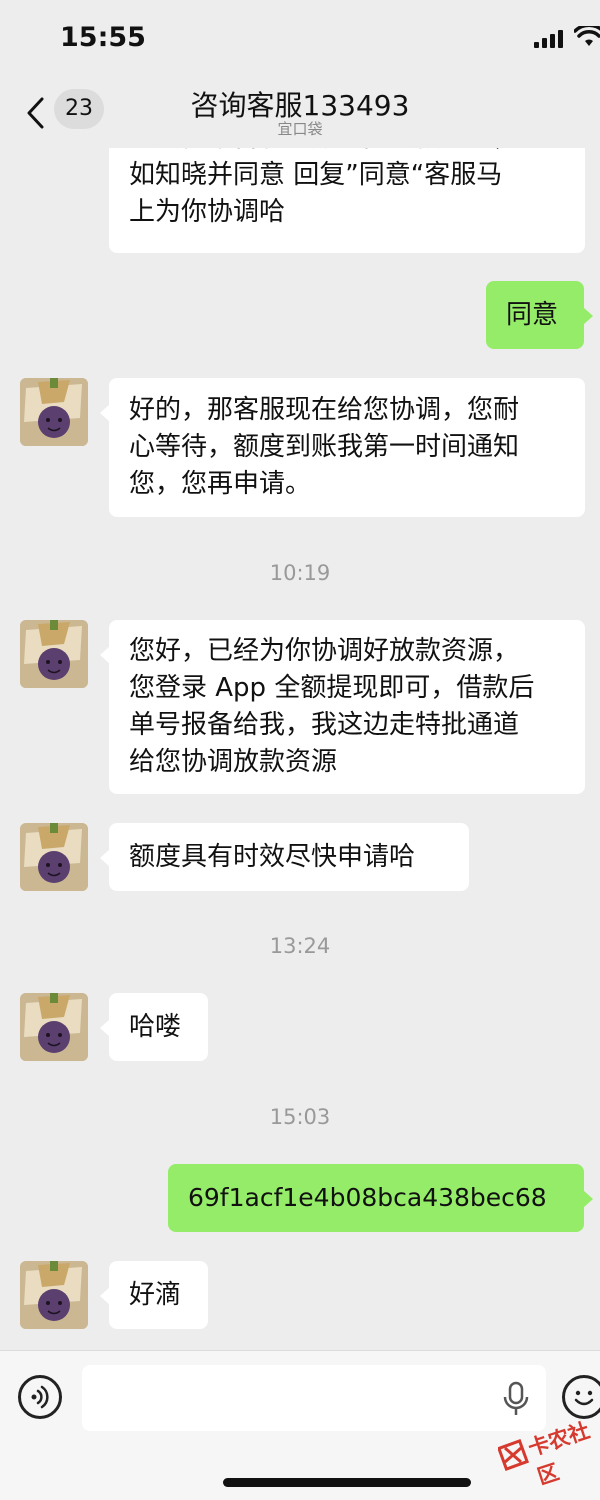 This screenshot has width=600, height=1500. Describe the element at coordinates (347, 200) in the screenshot. I see `message-bubble: 或其他平台有逾期可能会被划扣， 如知晓并同意 回复”同意“客服马 上为你协调哈` at that location.